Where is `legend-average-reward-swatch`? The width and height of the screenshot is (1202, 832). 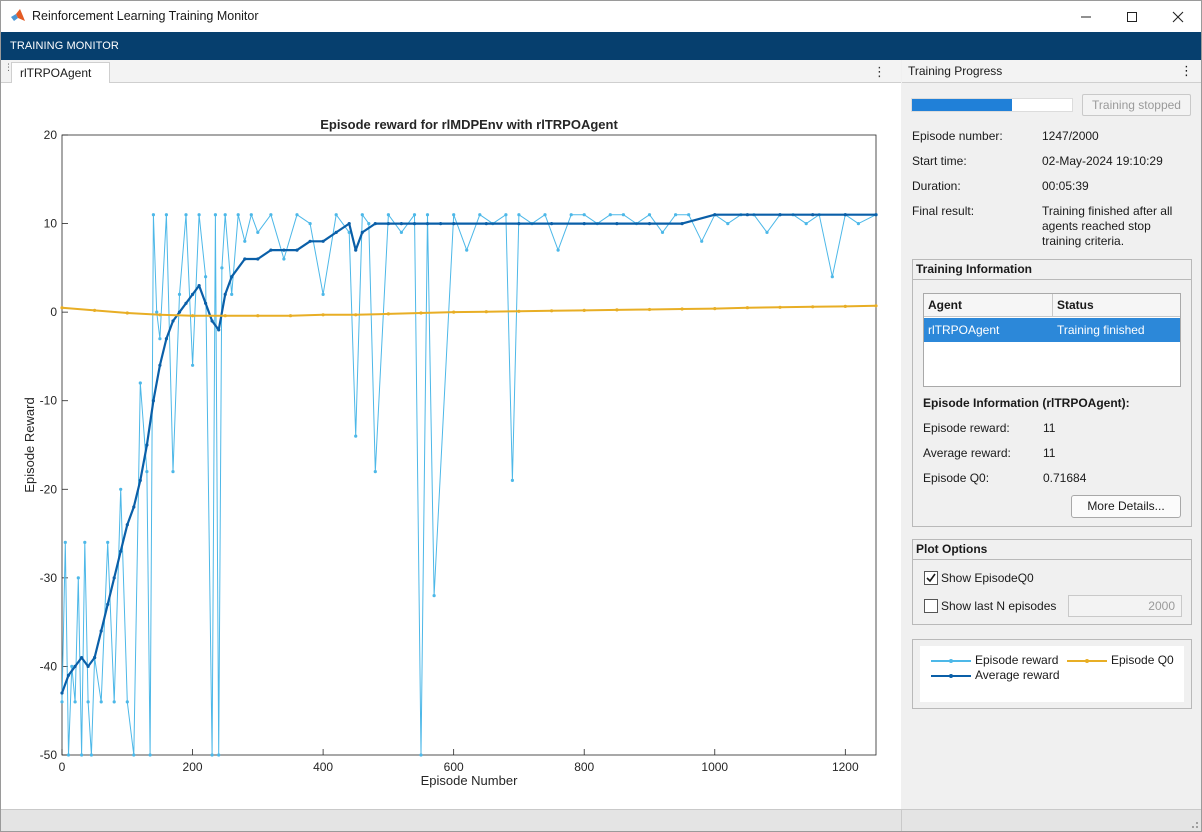
legend-average-reward-swatch is located at coordinates (951, 676).